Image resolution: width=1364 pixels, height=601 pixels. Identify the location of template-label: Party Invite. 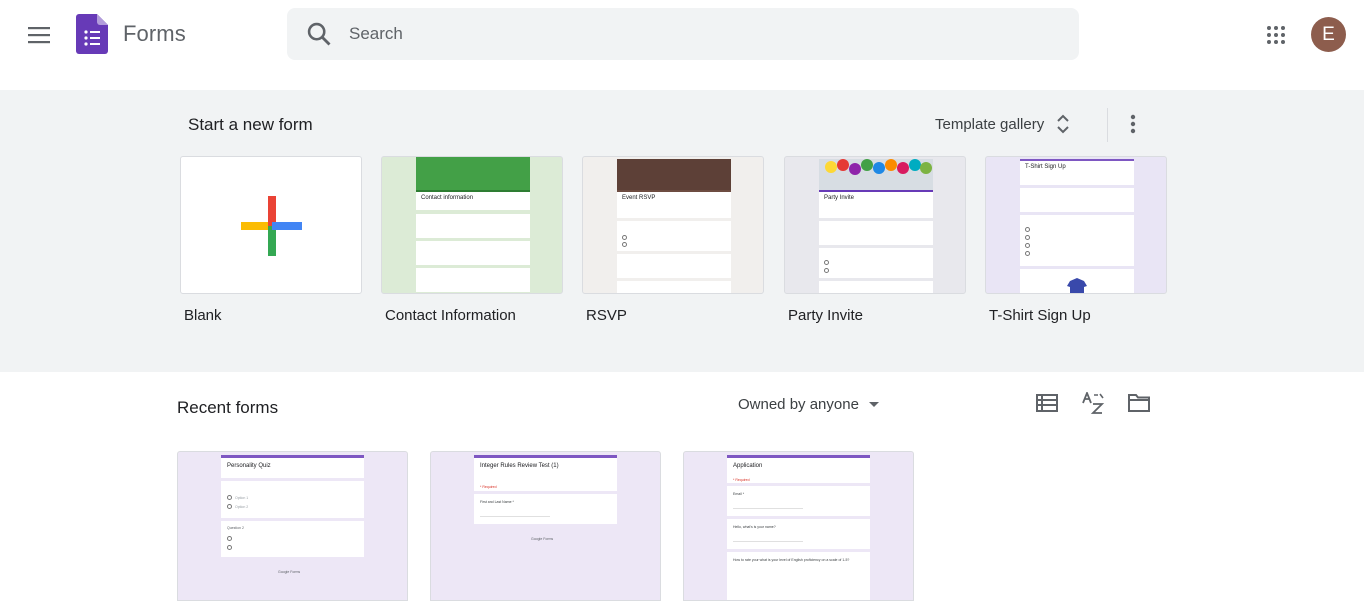
(826, 315).